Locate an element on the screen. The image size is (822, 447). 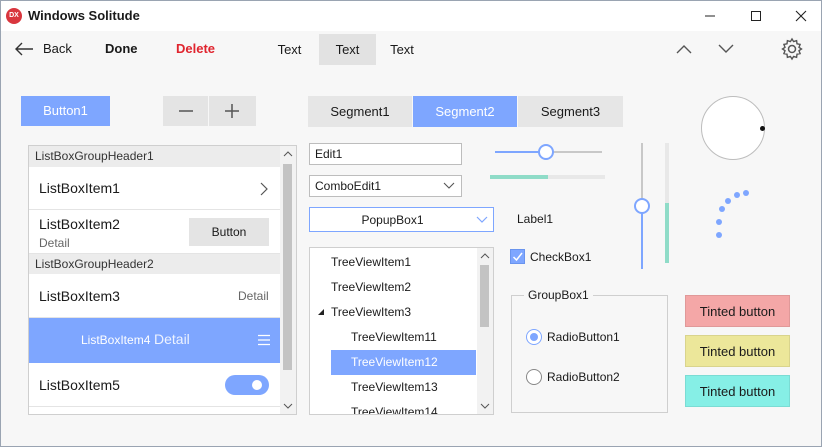
radio-dot is located at coordinates (534, 337).